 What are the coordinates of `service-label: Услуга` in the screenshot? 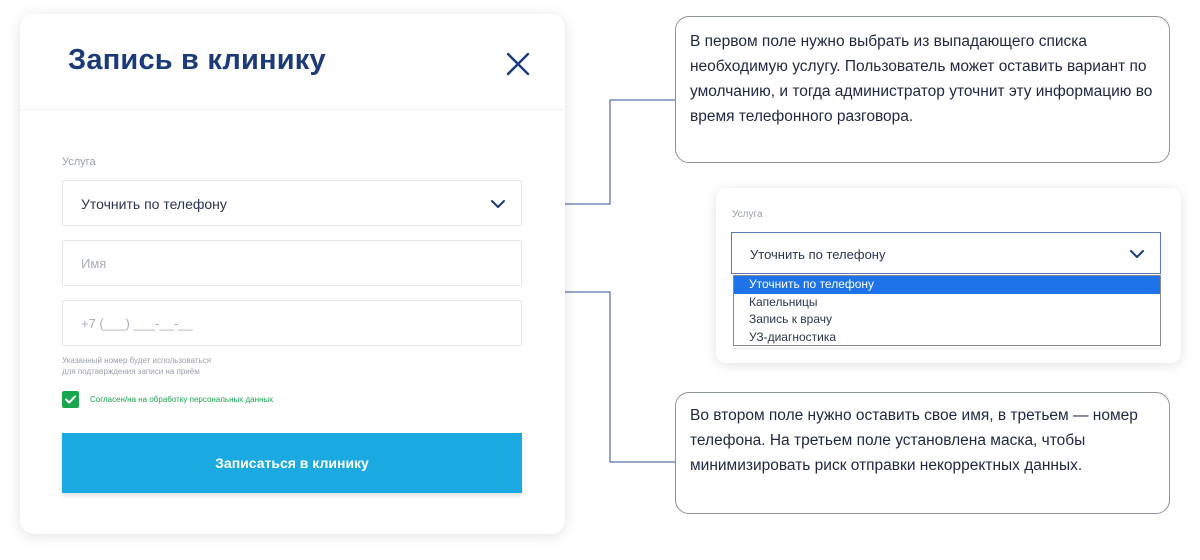 It's located at (79, 162).